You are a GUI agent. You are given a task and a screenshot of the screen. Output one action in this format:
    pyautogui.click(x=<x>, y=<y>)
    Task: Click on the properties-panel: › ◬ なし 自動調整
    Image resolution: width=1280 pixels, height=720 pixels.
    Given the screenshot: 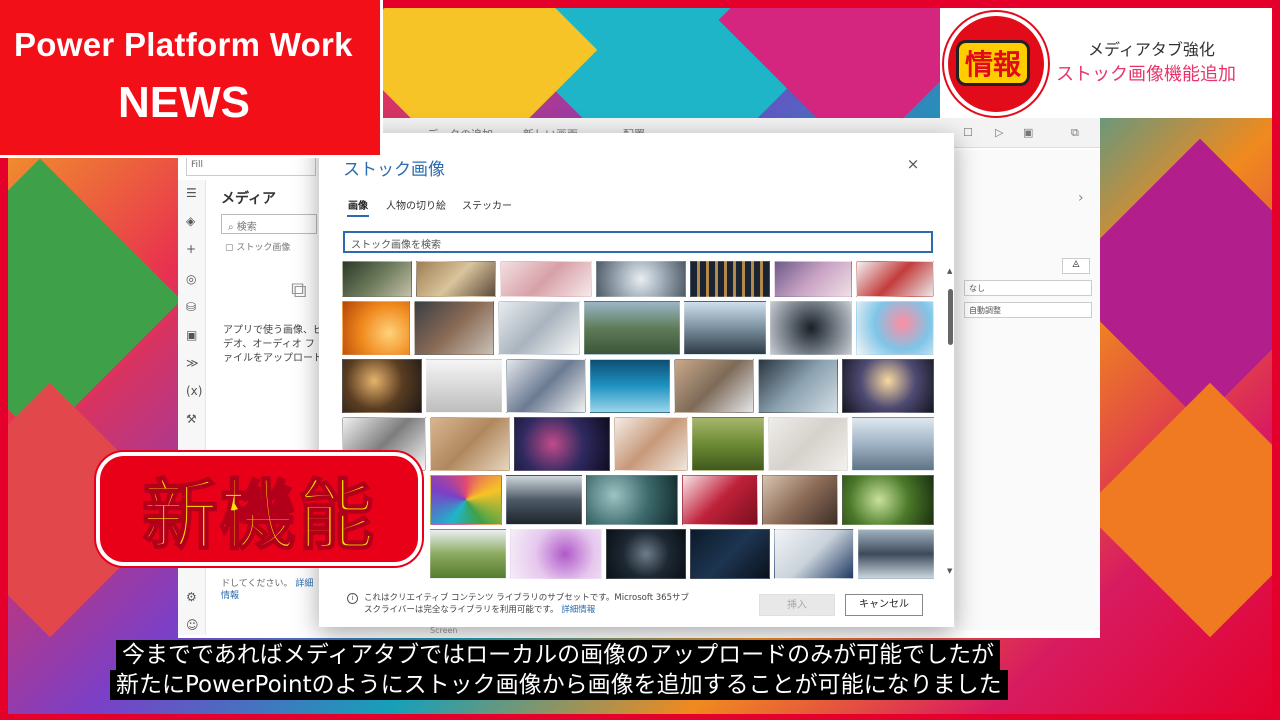 What is the action you would take?
    pyautogui.click(x=1028, y=390)
    